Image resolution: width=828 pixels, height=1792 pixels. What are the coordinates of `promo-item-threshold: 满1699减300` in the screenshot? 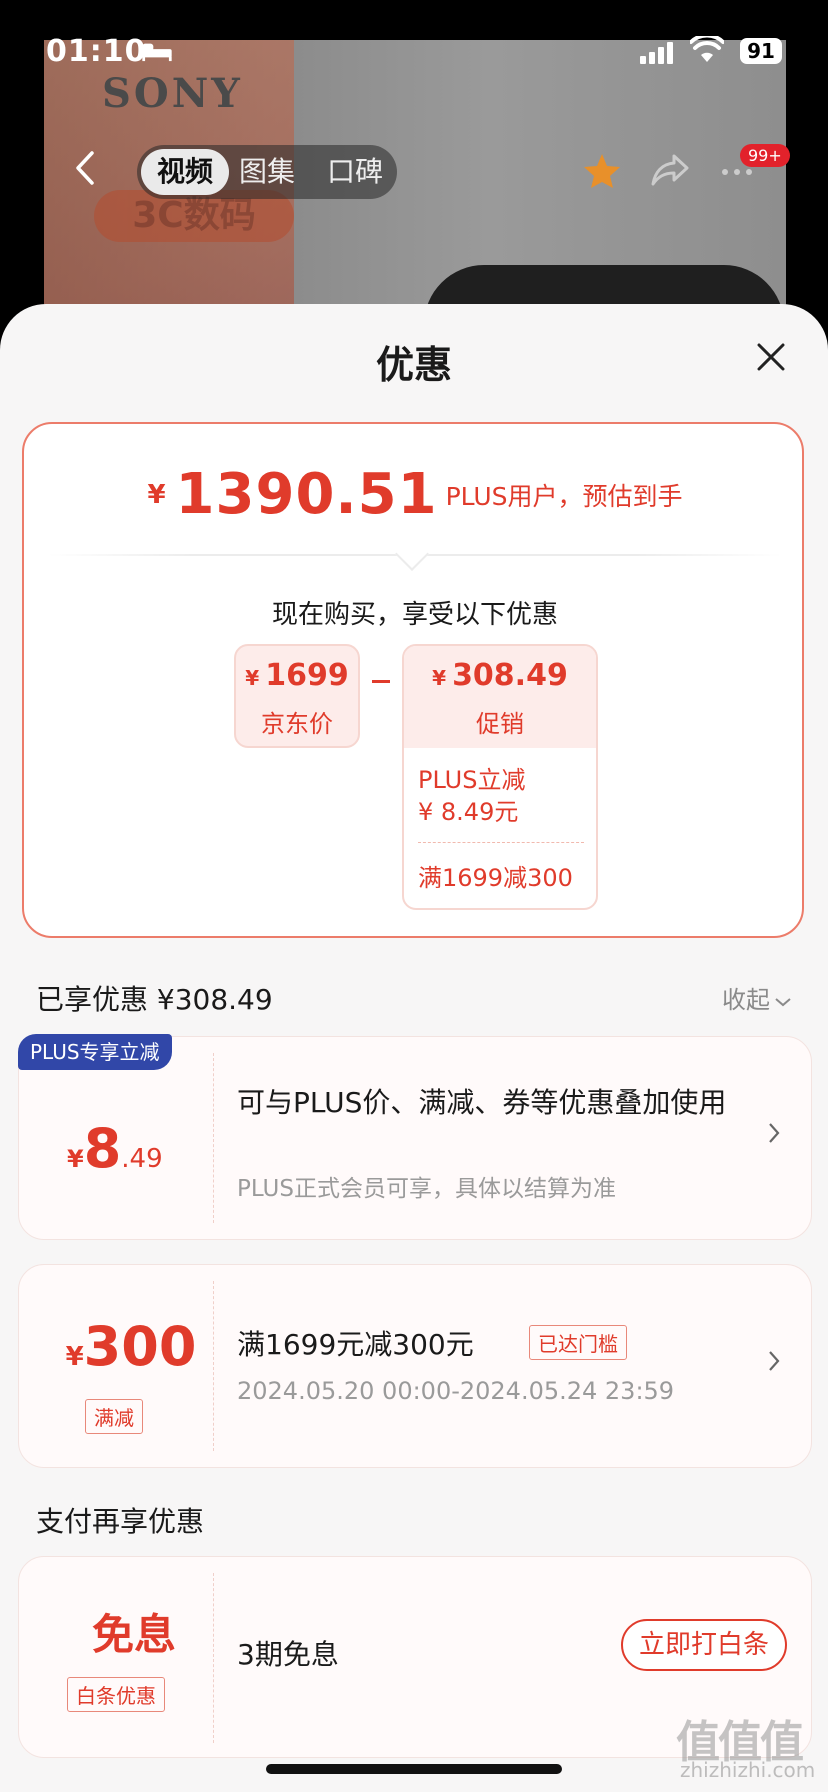 It's located at (495, 878).